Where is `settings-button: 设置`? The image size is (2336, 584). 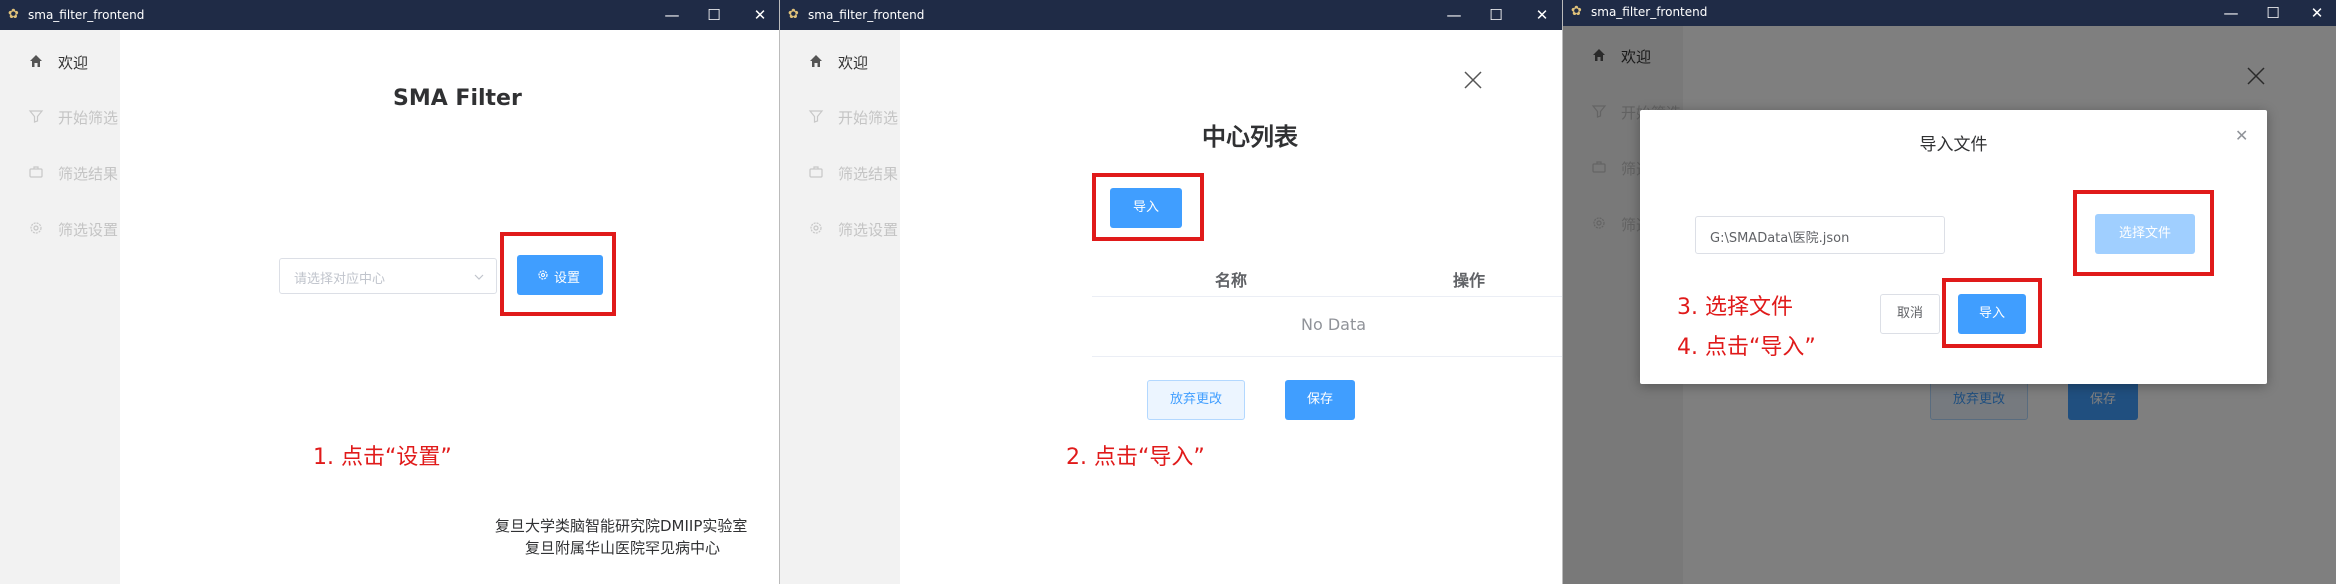
settings-button: 设置 is located at coordinates (560, 275).